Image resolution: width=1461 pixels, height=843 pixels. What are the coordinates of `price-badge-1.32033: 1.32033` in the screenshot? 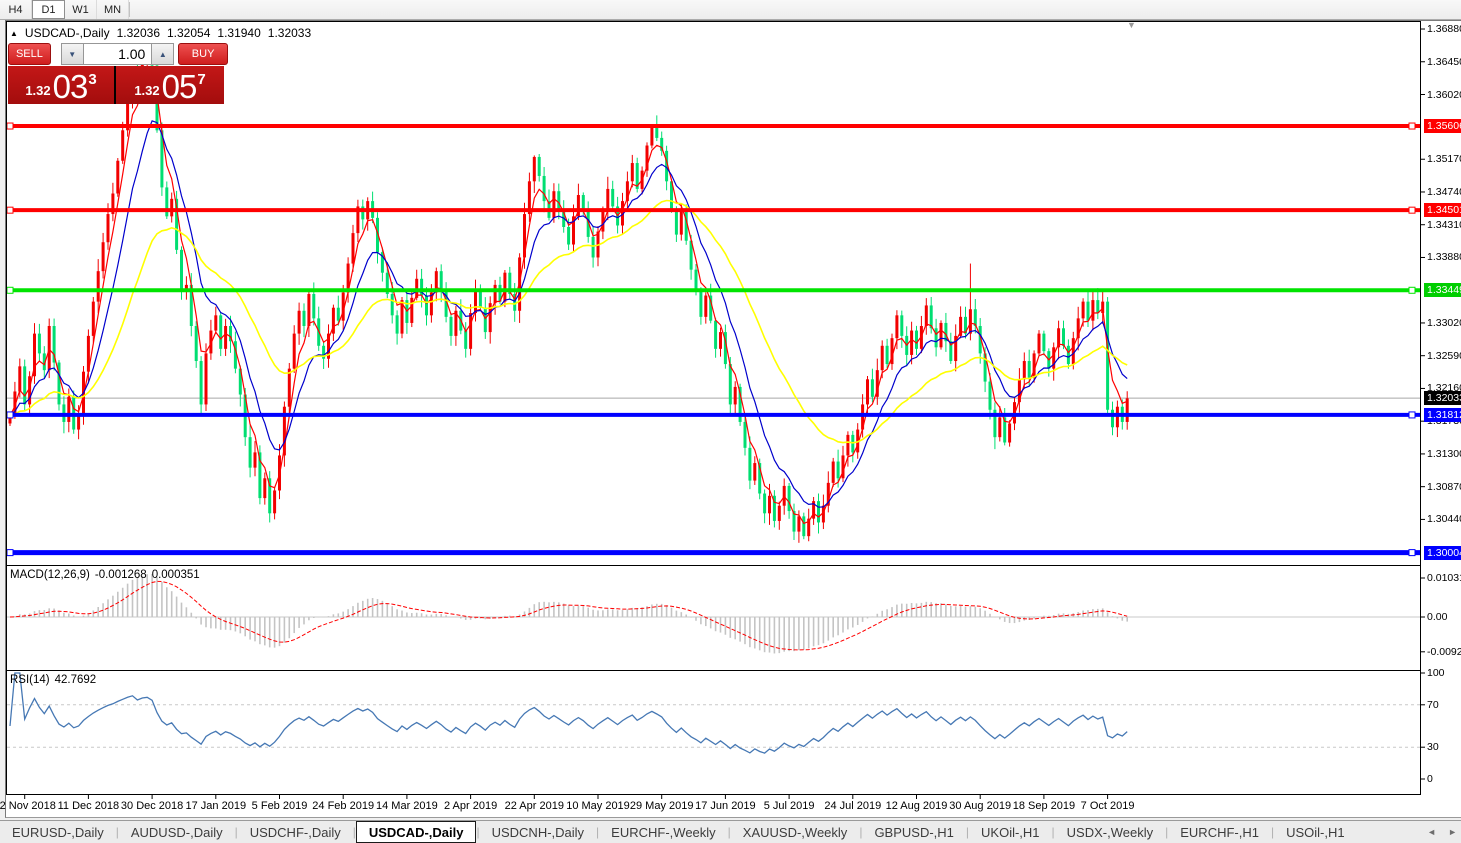 It's located at (1442, 398).